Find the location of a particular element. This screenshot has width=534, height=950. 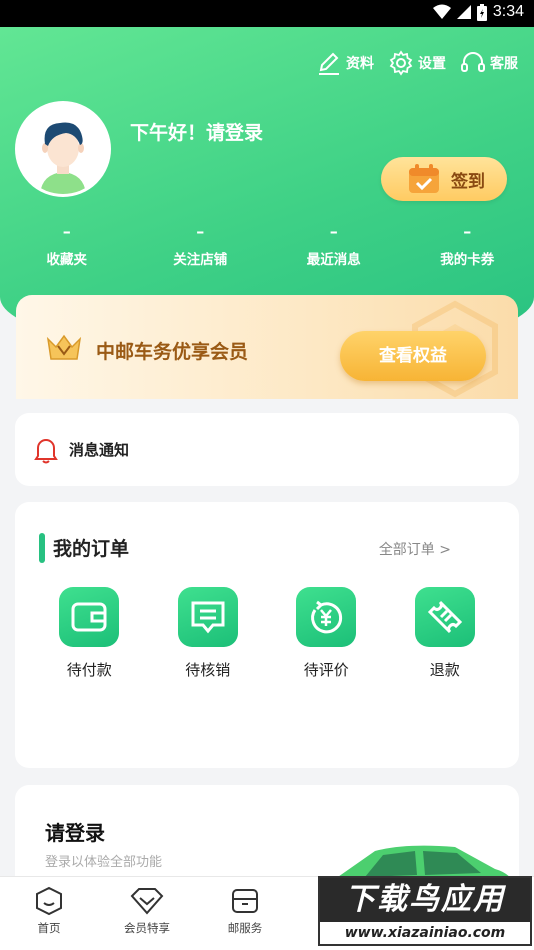

user-avatar-icon is located at coordinates (63, 149).